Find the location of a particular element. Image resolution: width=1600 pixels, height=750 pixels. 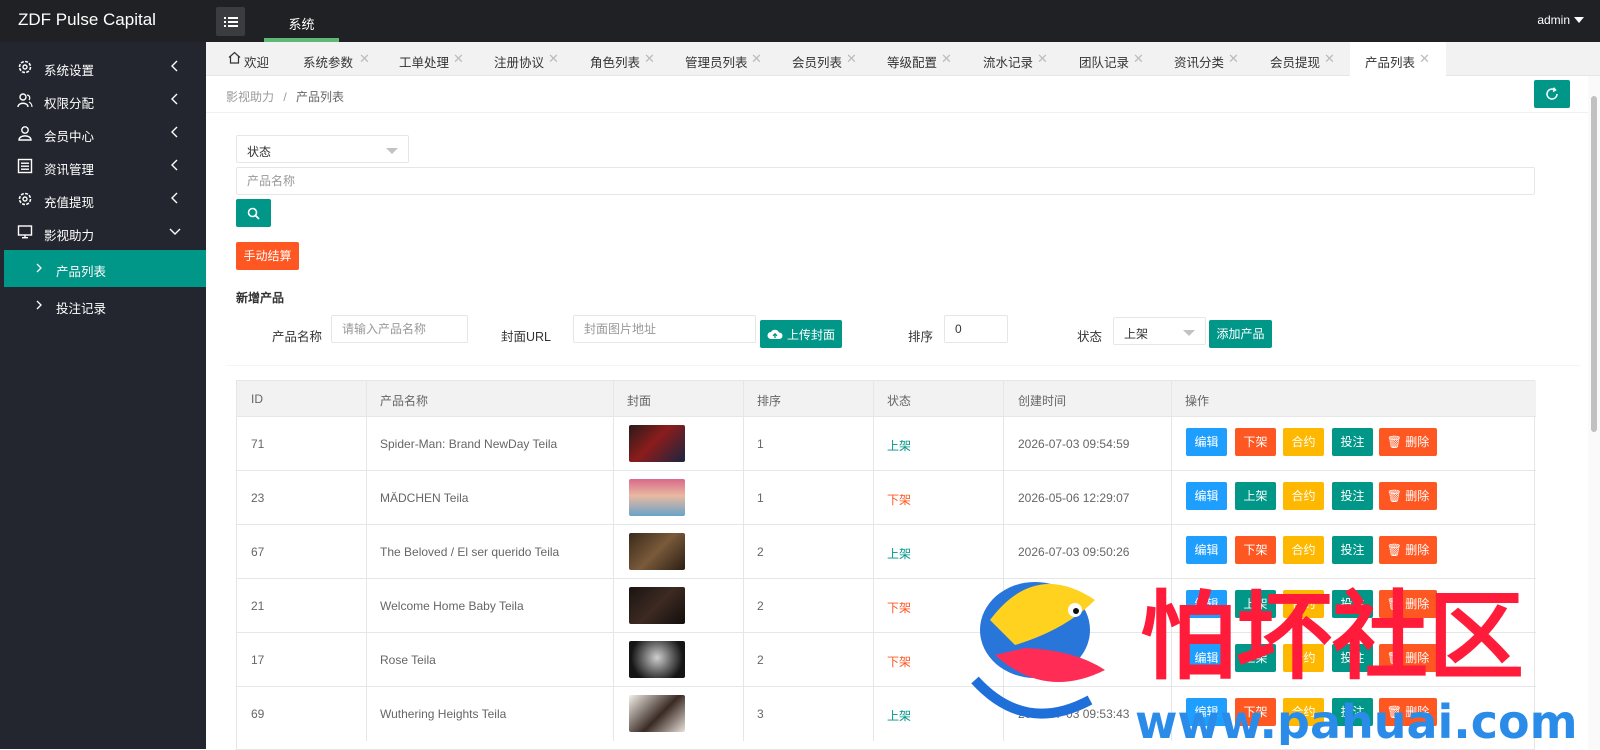

column-header: 封面 is located at coordinates (639, 400).